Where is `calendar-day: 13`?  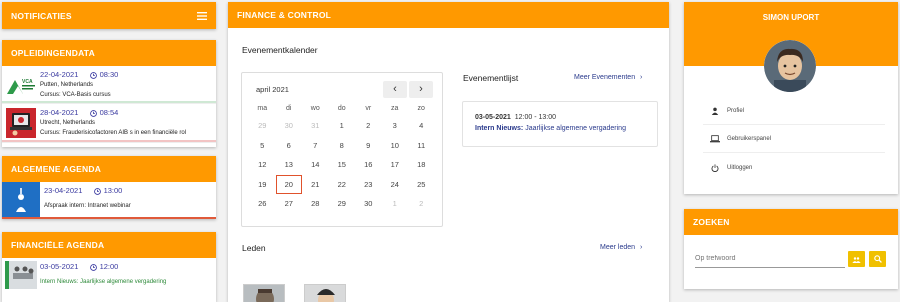 calendar-day: 13 is located at coordinates (289, 165).